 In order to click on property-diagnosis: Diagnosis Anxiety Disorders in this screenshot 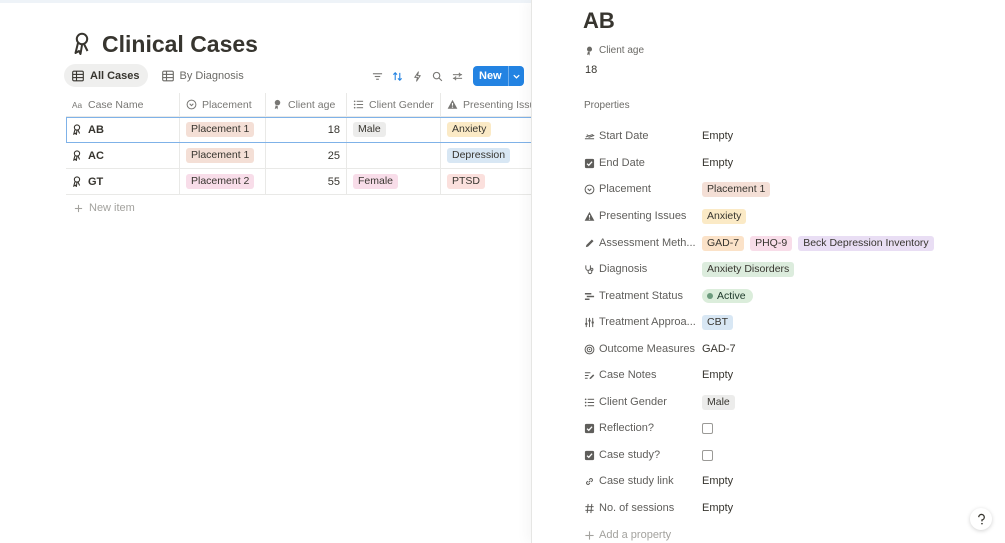, I will do `click(794, 269)`.